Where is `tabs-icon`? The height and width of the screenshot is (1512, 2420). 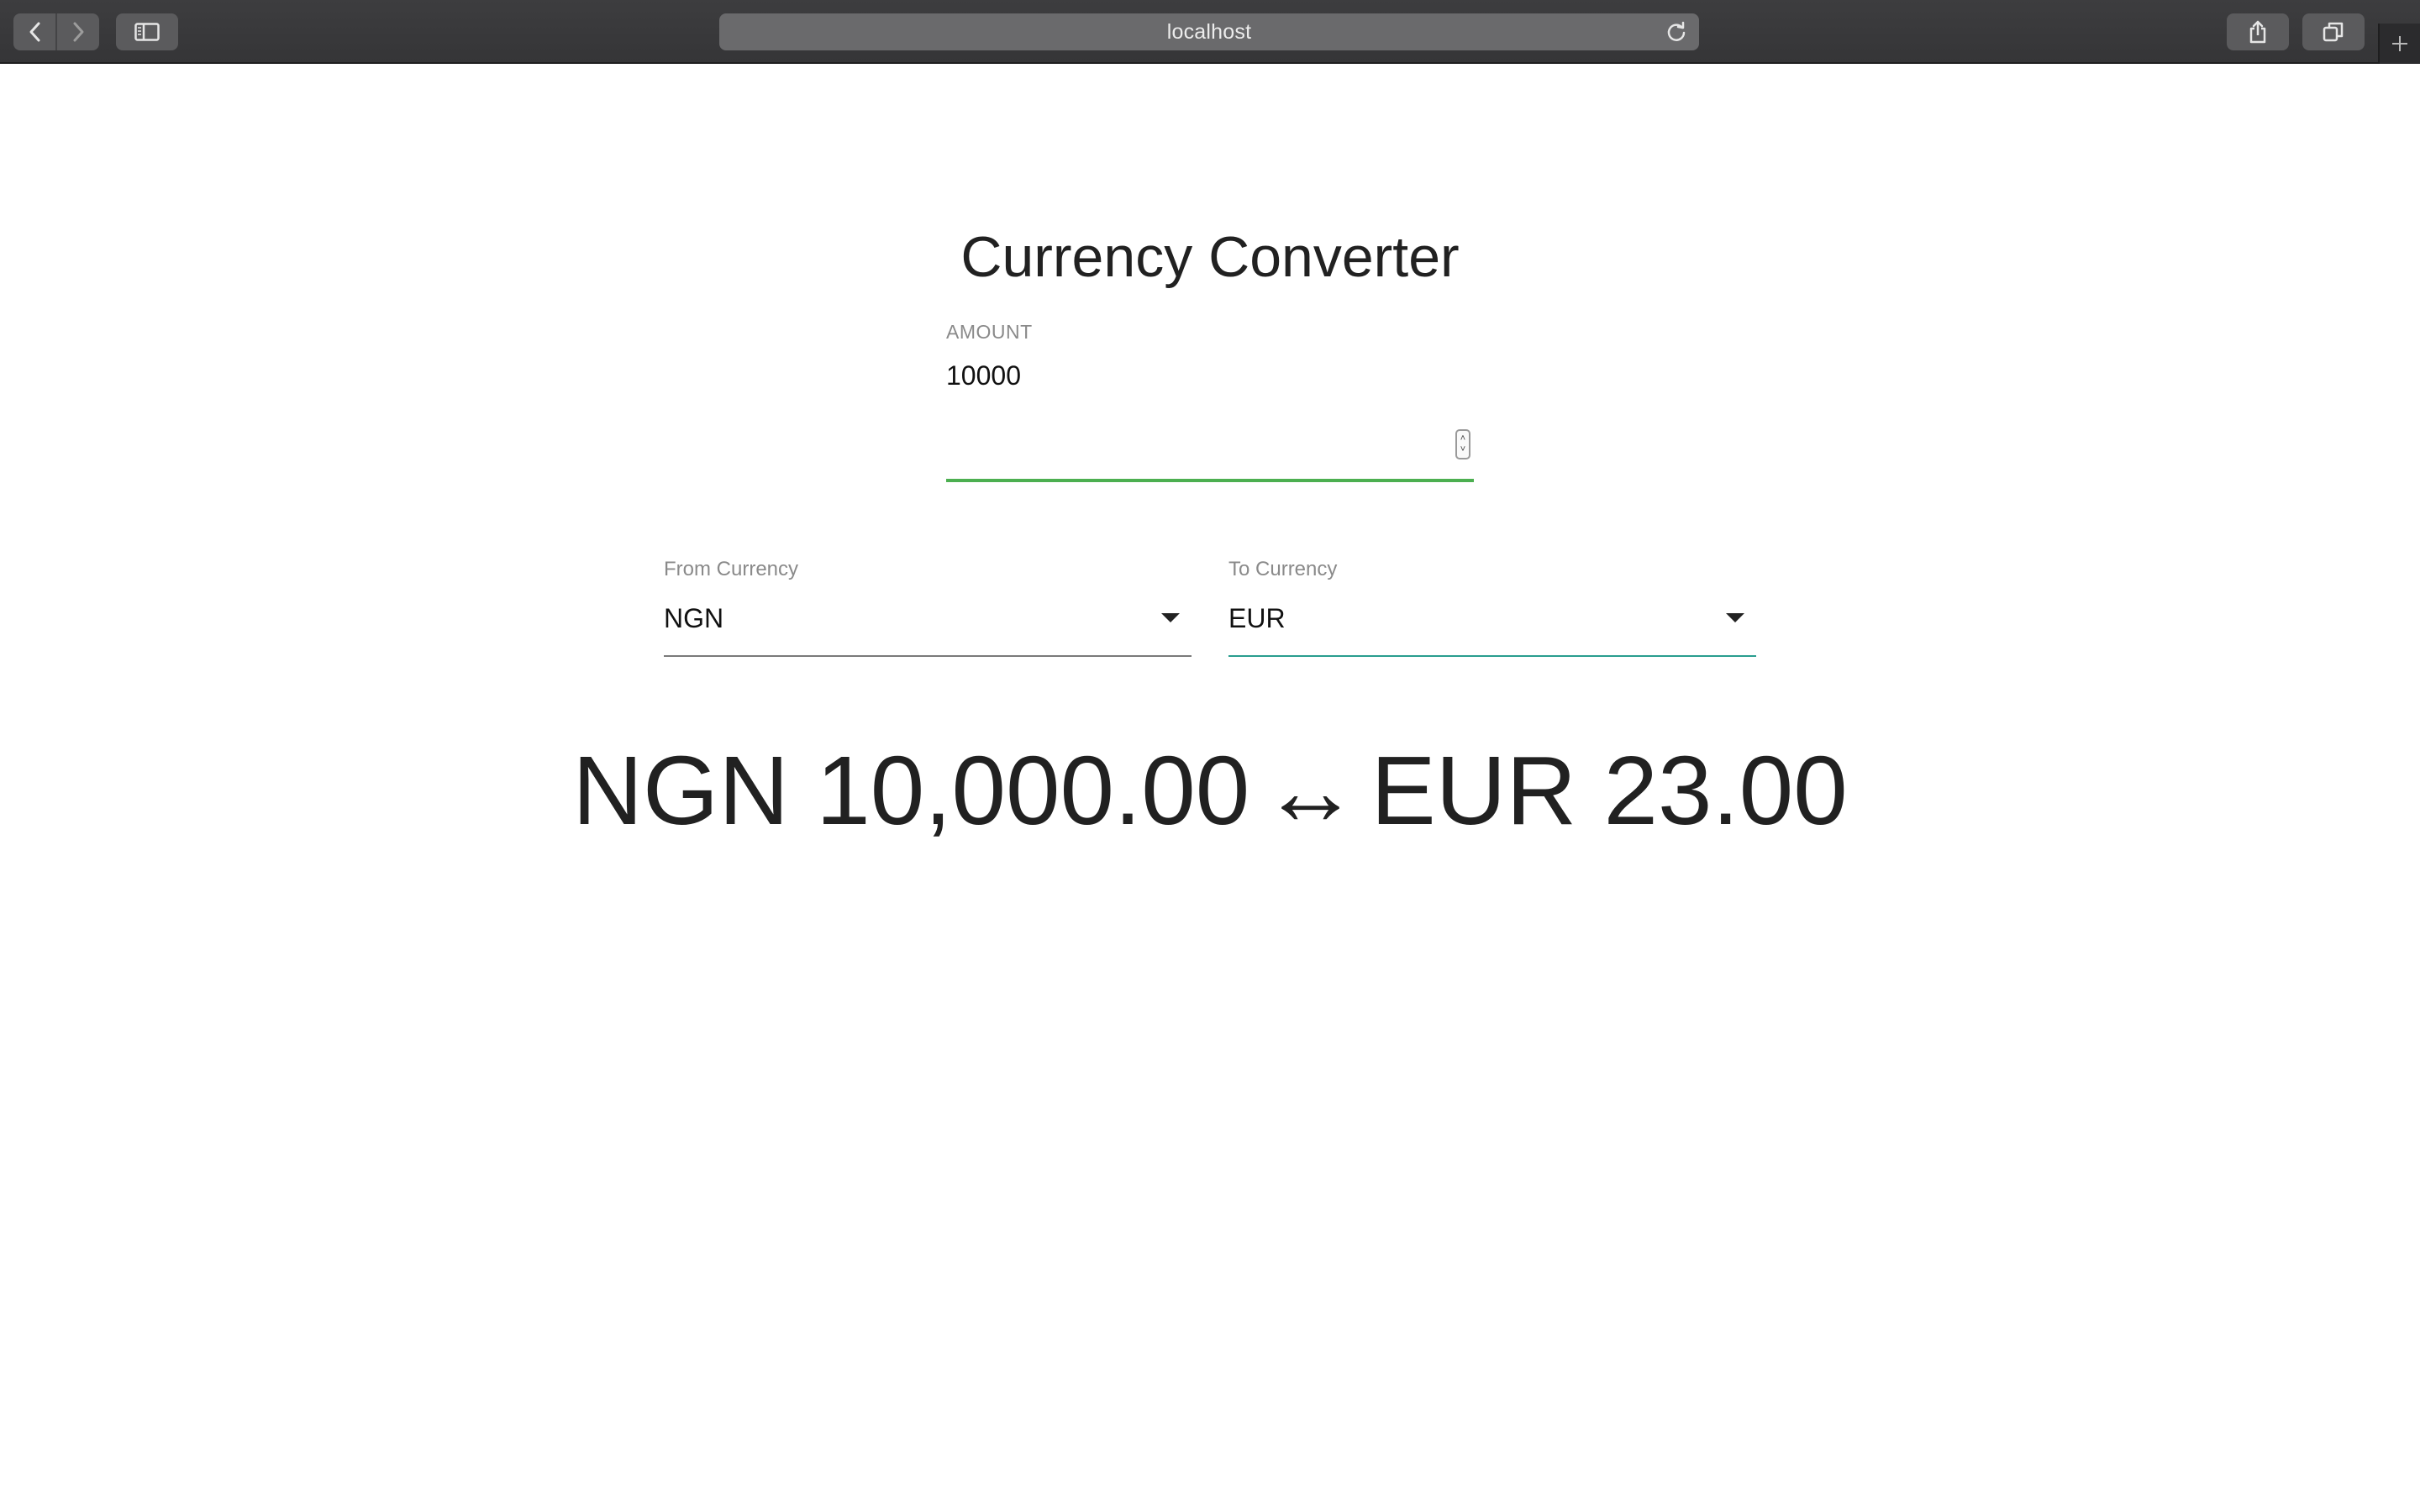
tabs-icon is located at coordinates (2333, 32).